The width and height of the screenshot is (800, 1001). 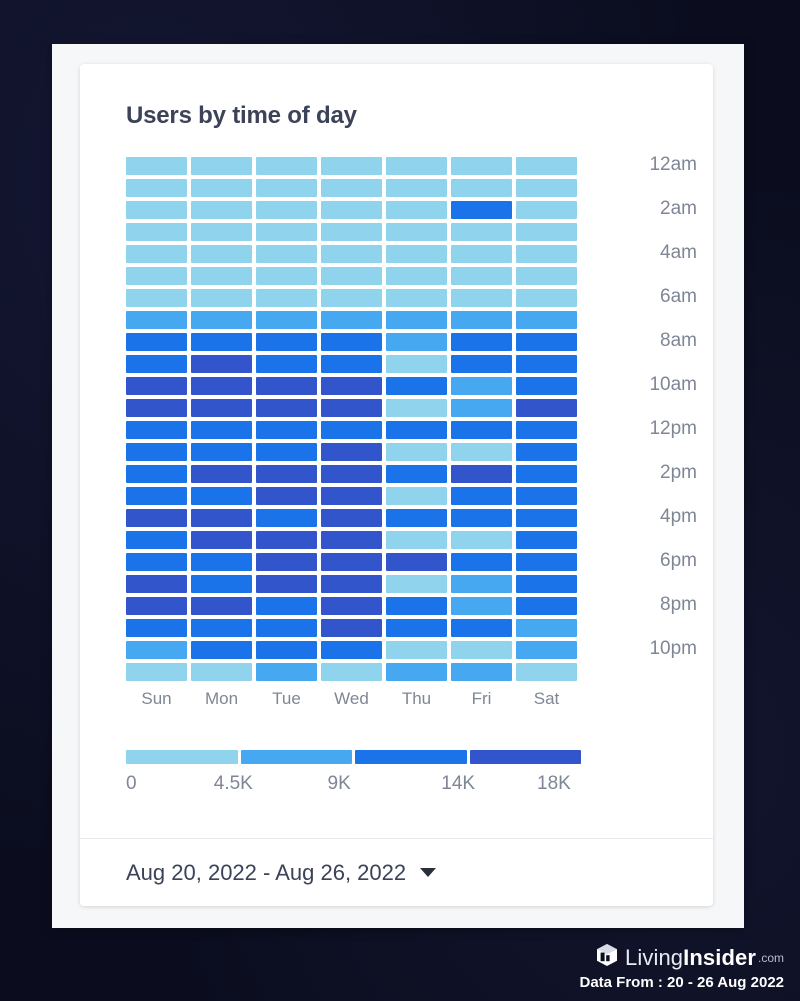 What do you see at coordinates (281, 873) in the screenshot?
I see `date-range-selector: Aug 20, 2022 - Aug 26, 2022` at bounding box center [281, 873].